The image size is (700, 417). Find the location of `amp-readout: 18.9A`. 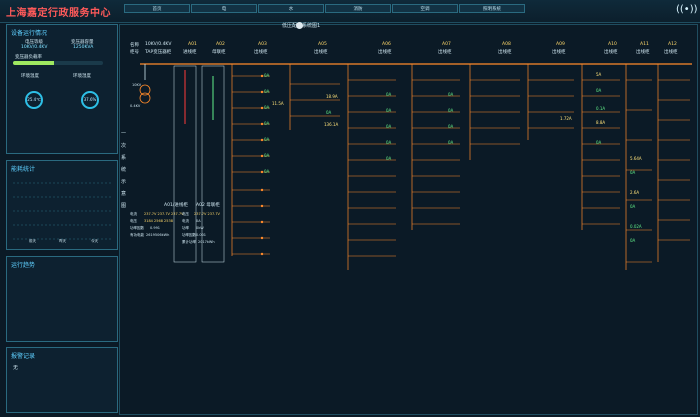

amp-readout: 18.9A is located at coordinates (332, 96).